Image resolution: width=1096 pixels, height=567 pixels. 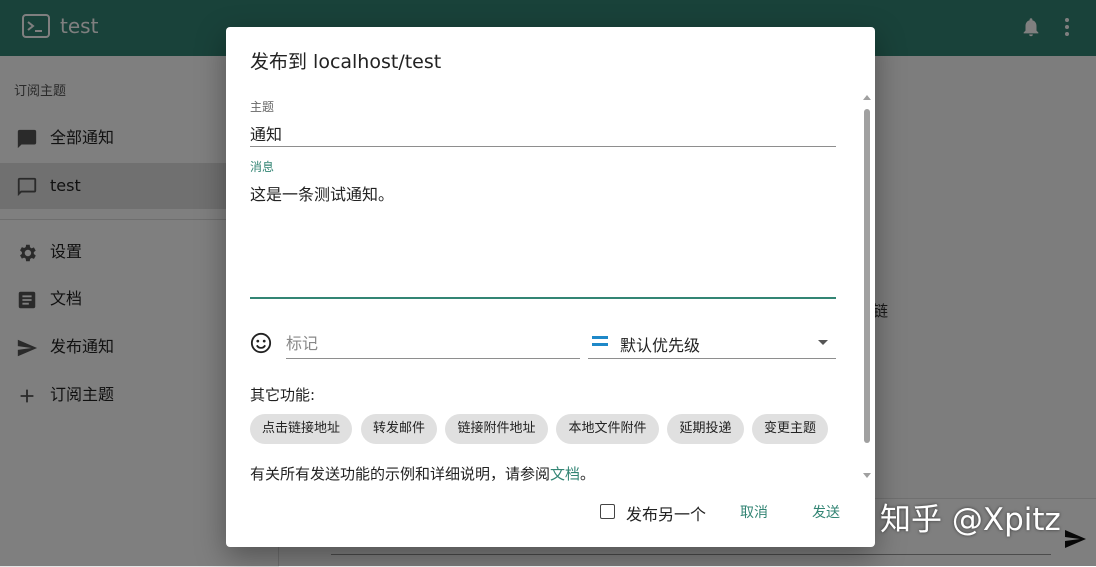 I want to click on help-text-suffix: 。, so click(x=588, y=474).